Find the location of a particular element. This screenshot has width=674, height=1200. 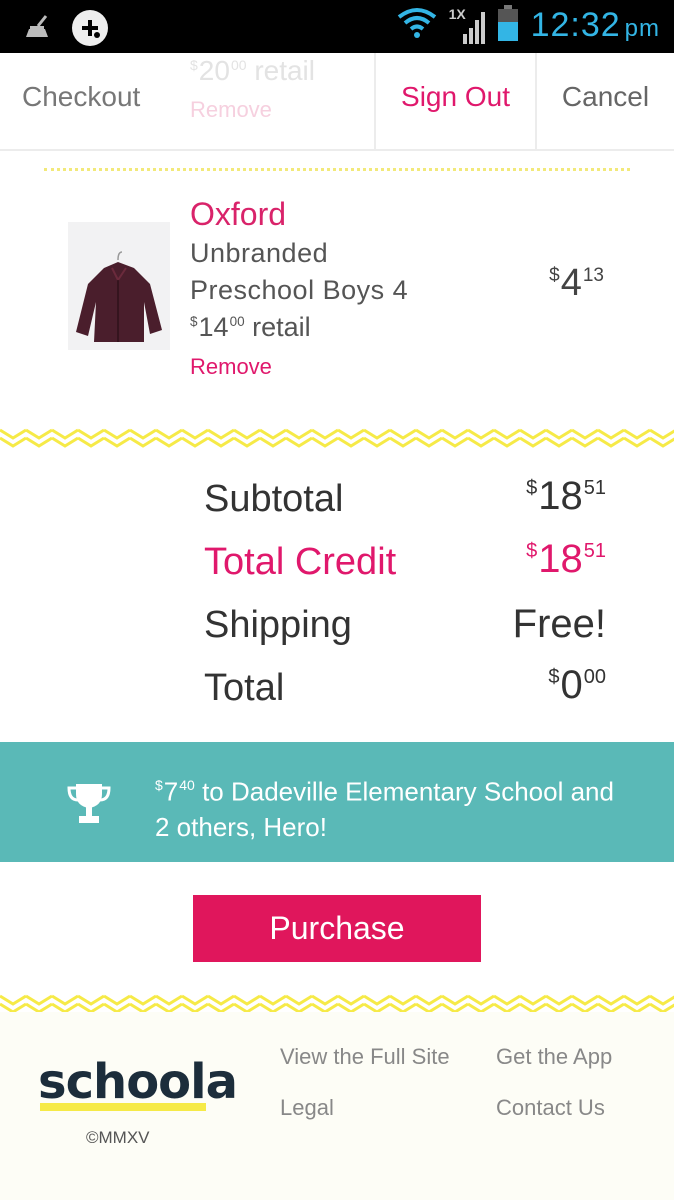

credit-dollars: 18 is located at coordinates (560, 559).